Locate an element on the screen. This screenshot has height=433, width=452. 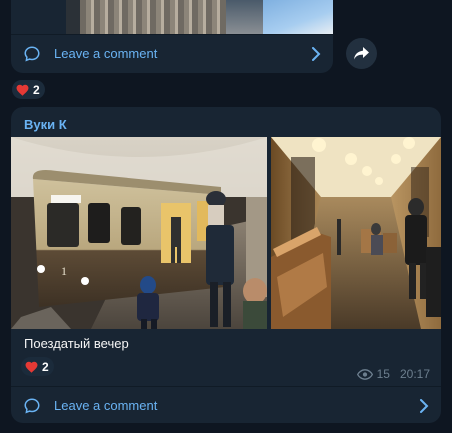
share-arrow-icon is located at coordinates (361, 53).